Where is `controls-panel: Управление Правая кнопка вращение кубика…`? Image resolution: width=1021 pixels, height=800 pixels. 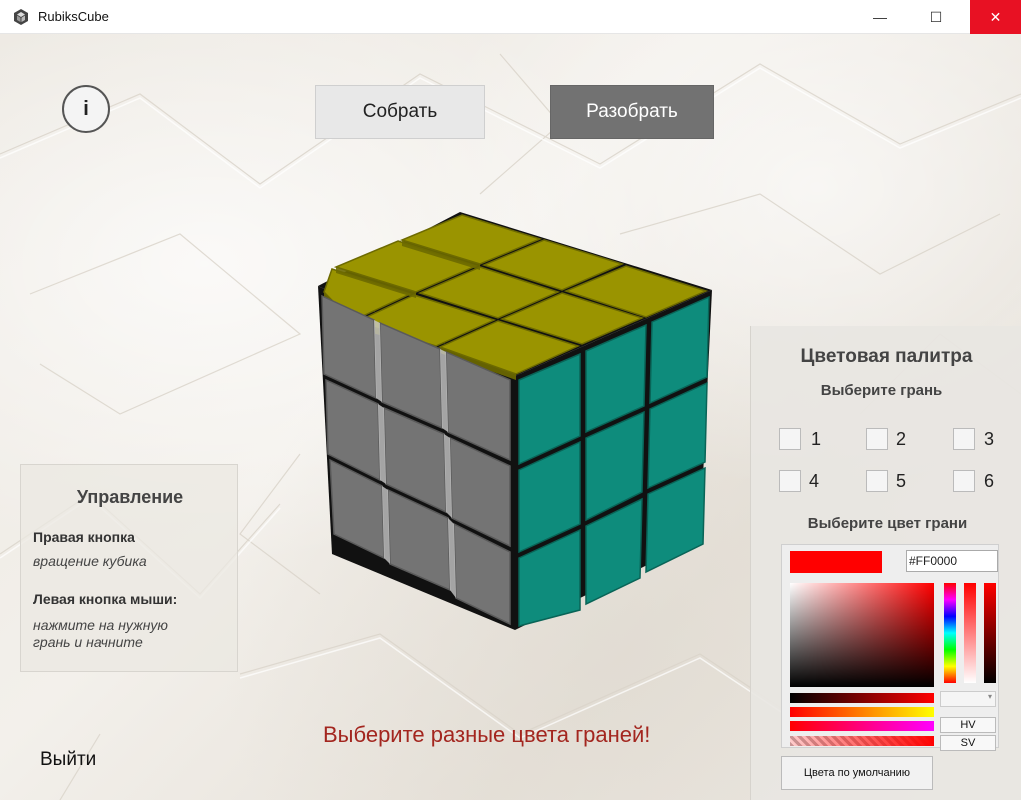 controls-panel: Управление Правая кнопка вращение кубика… is located at coordinates (129, 568).